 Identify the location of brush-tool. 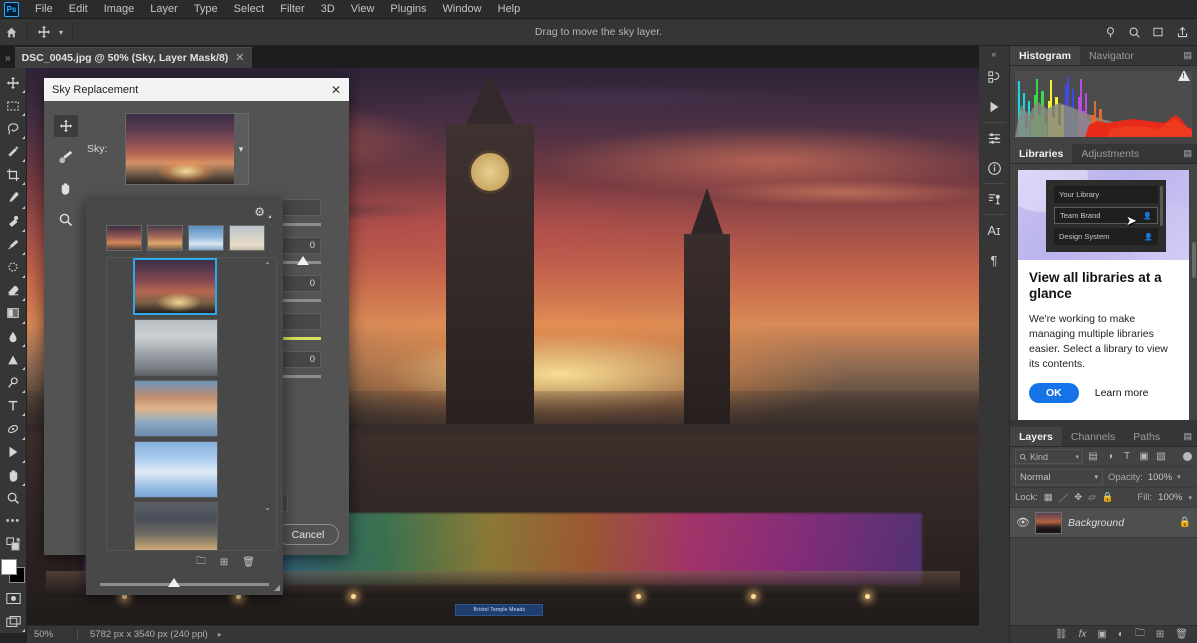
(13, 244).